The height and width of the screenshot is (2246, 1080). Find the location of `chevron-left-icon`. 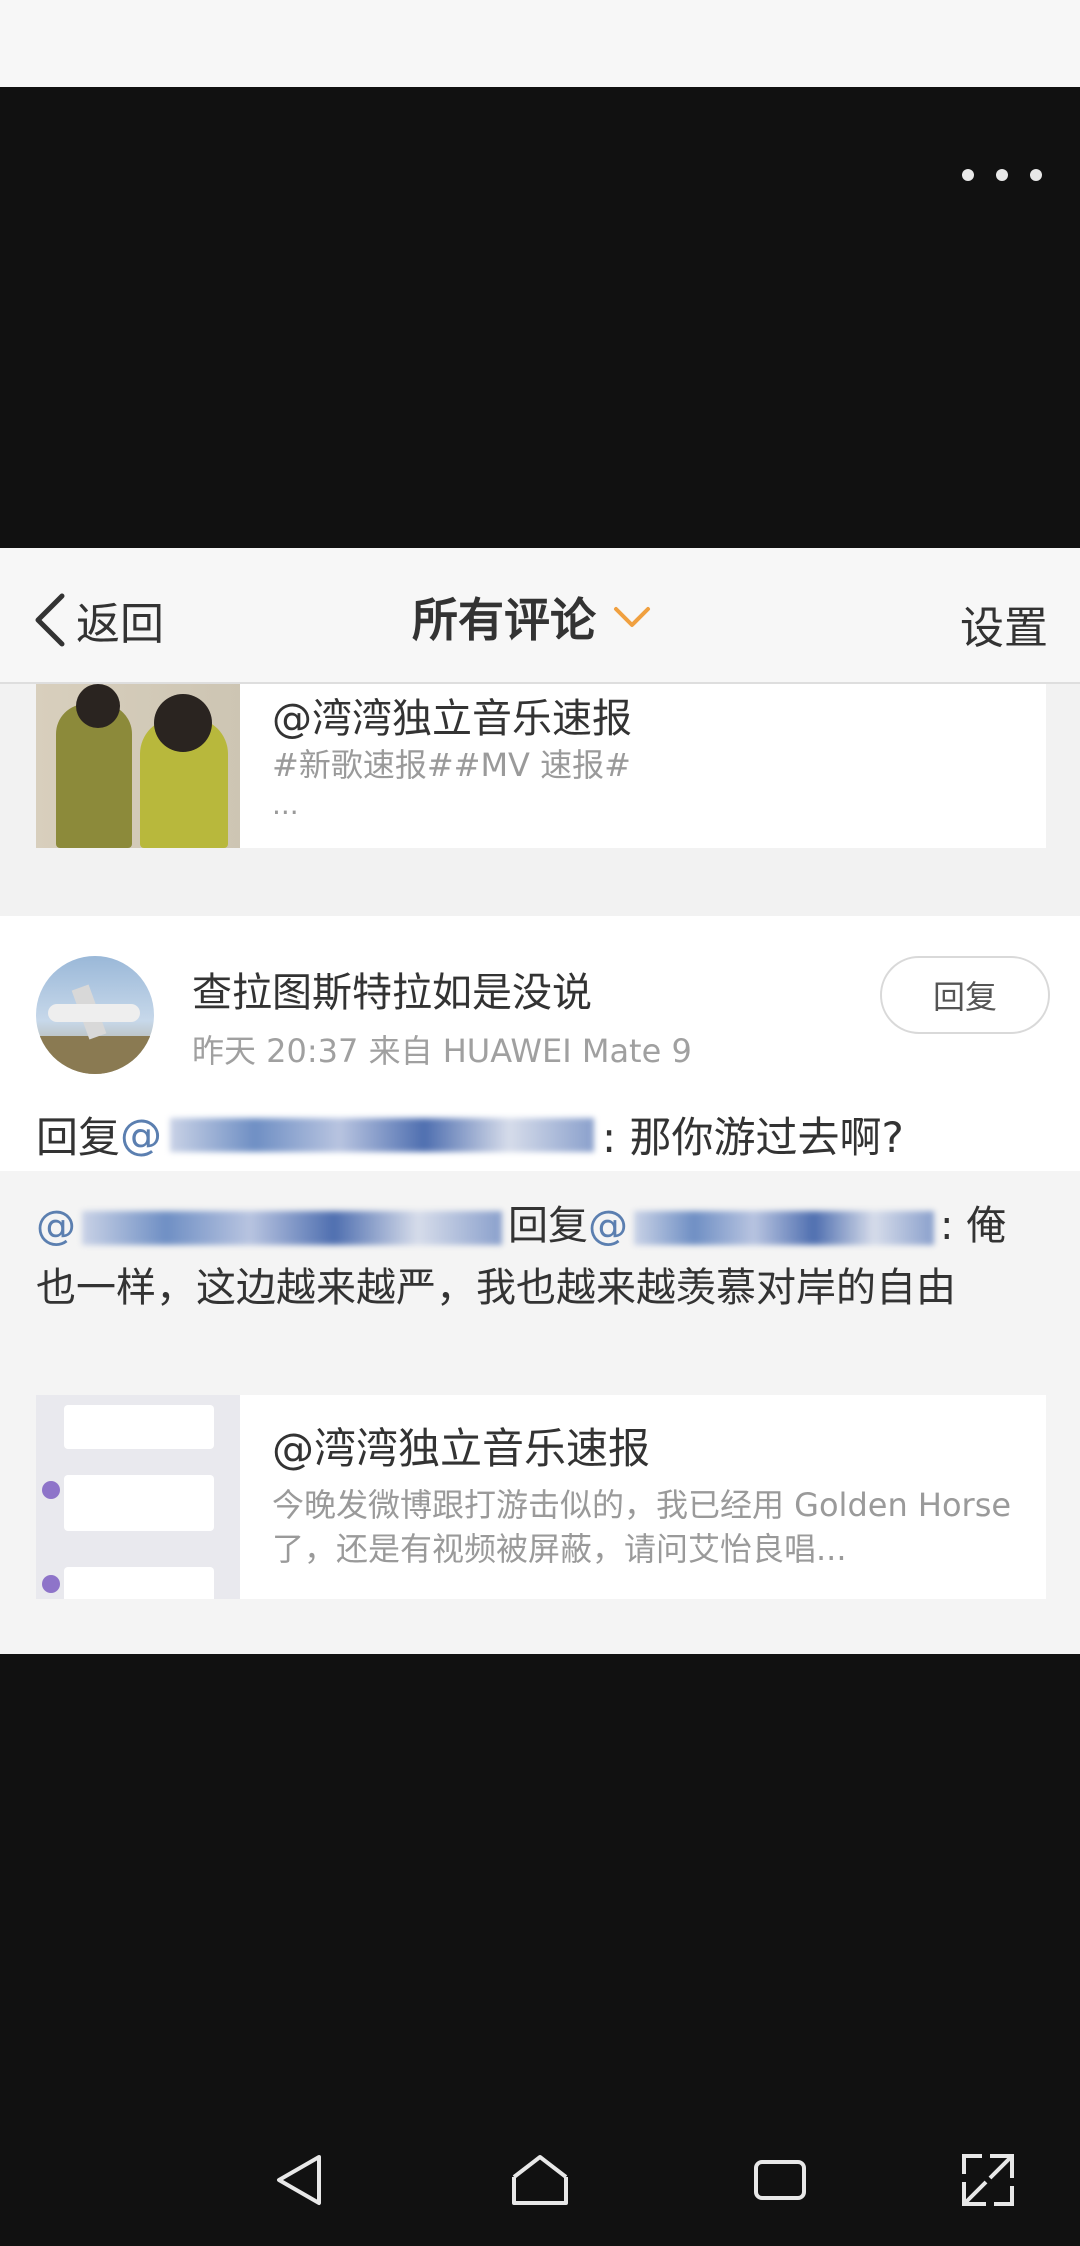

chevron-left-icon is located at coordinates (50, 620).